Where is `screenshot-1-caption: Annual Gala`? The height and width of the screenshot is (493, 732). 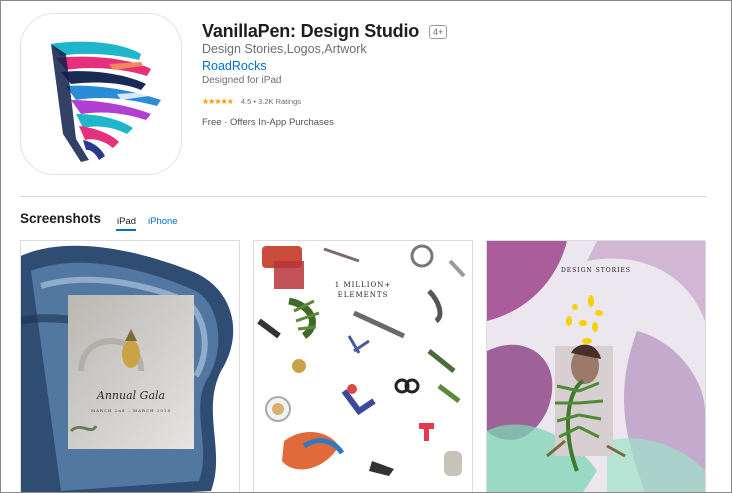
screenshot-1-caption: Annual Gala is located at coordinates (131, 395).